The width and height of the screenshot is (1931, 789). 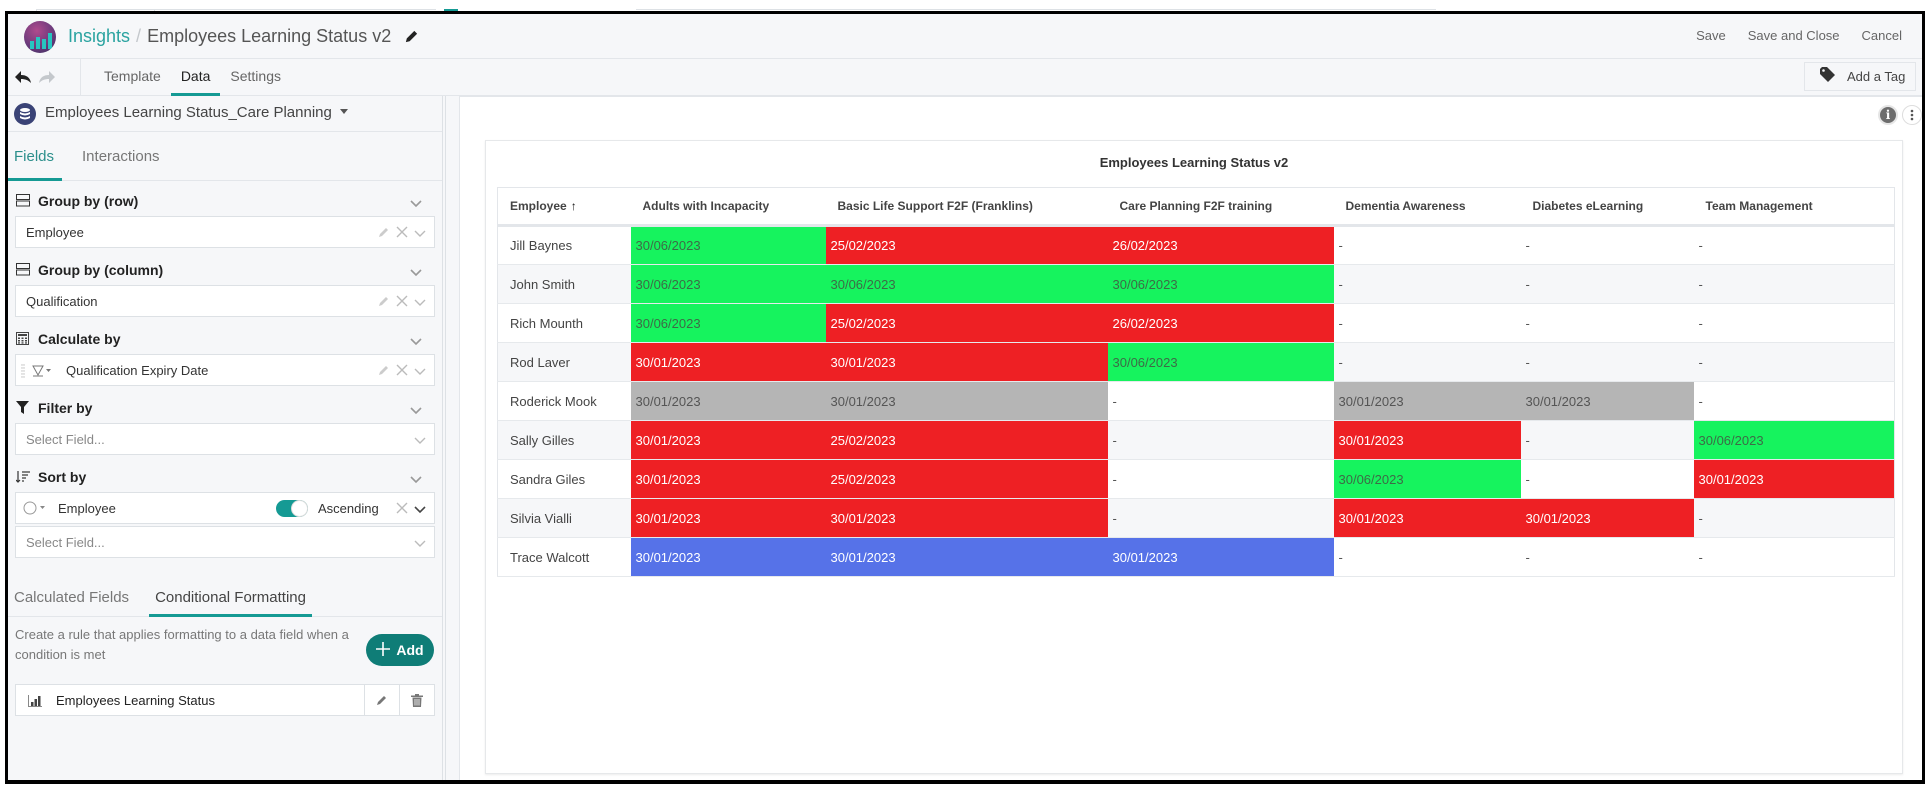 What do you see at coordinates (445, 438) in the screenshot?
I see `sidebar-divider` at bounding box center [445, 438].